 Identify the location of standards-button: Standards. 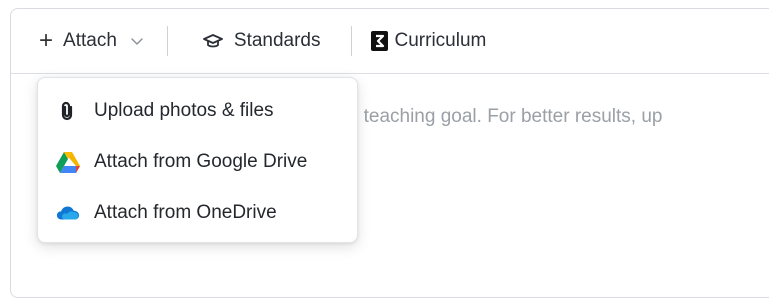
(261, 41).